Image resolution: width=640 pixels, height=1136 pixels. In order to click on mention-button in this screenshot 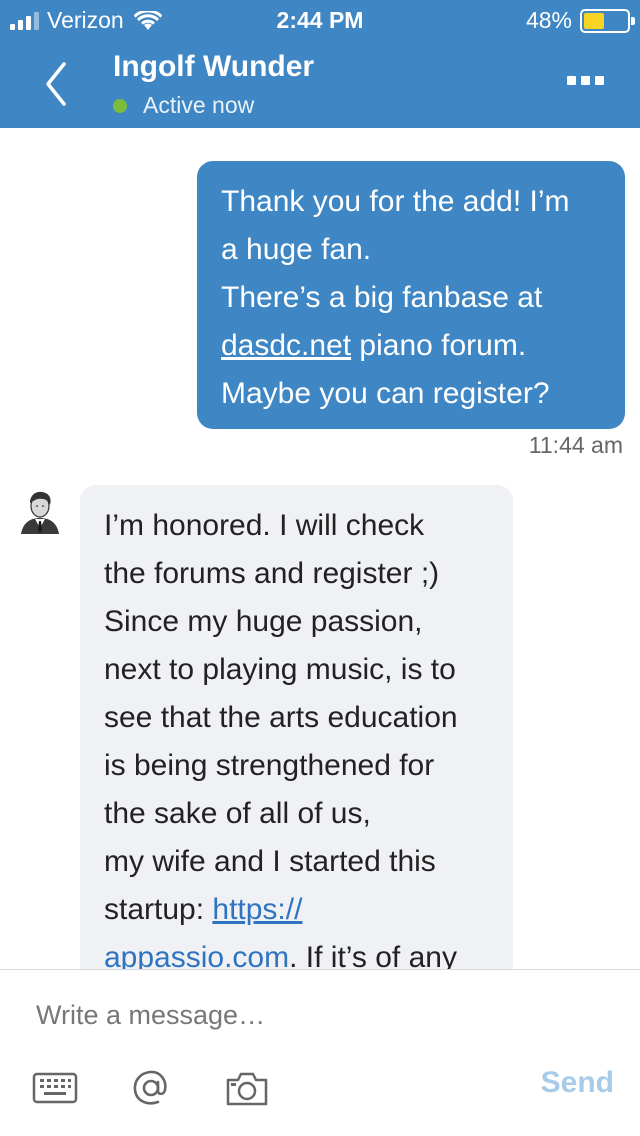, I will do `click(151, 1088)`.